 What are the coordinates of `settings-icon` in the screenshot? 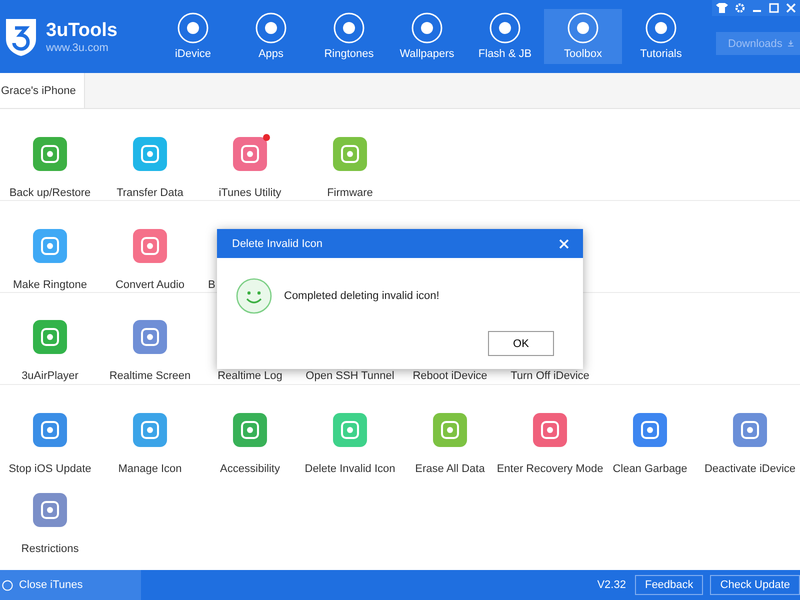 It's located at (740, 8).